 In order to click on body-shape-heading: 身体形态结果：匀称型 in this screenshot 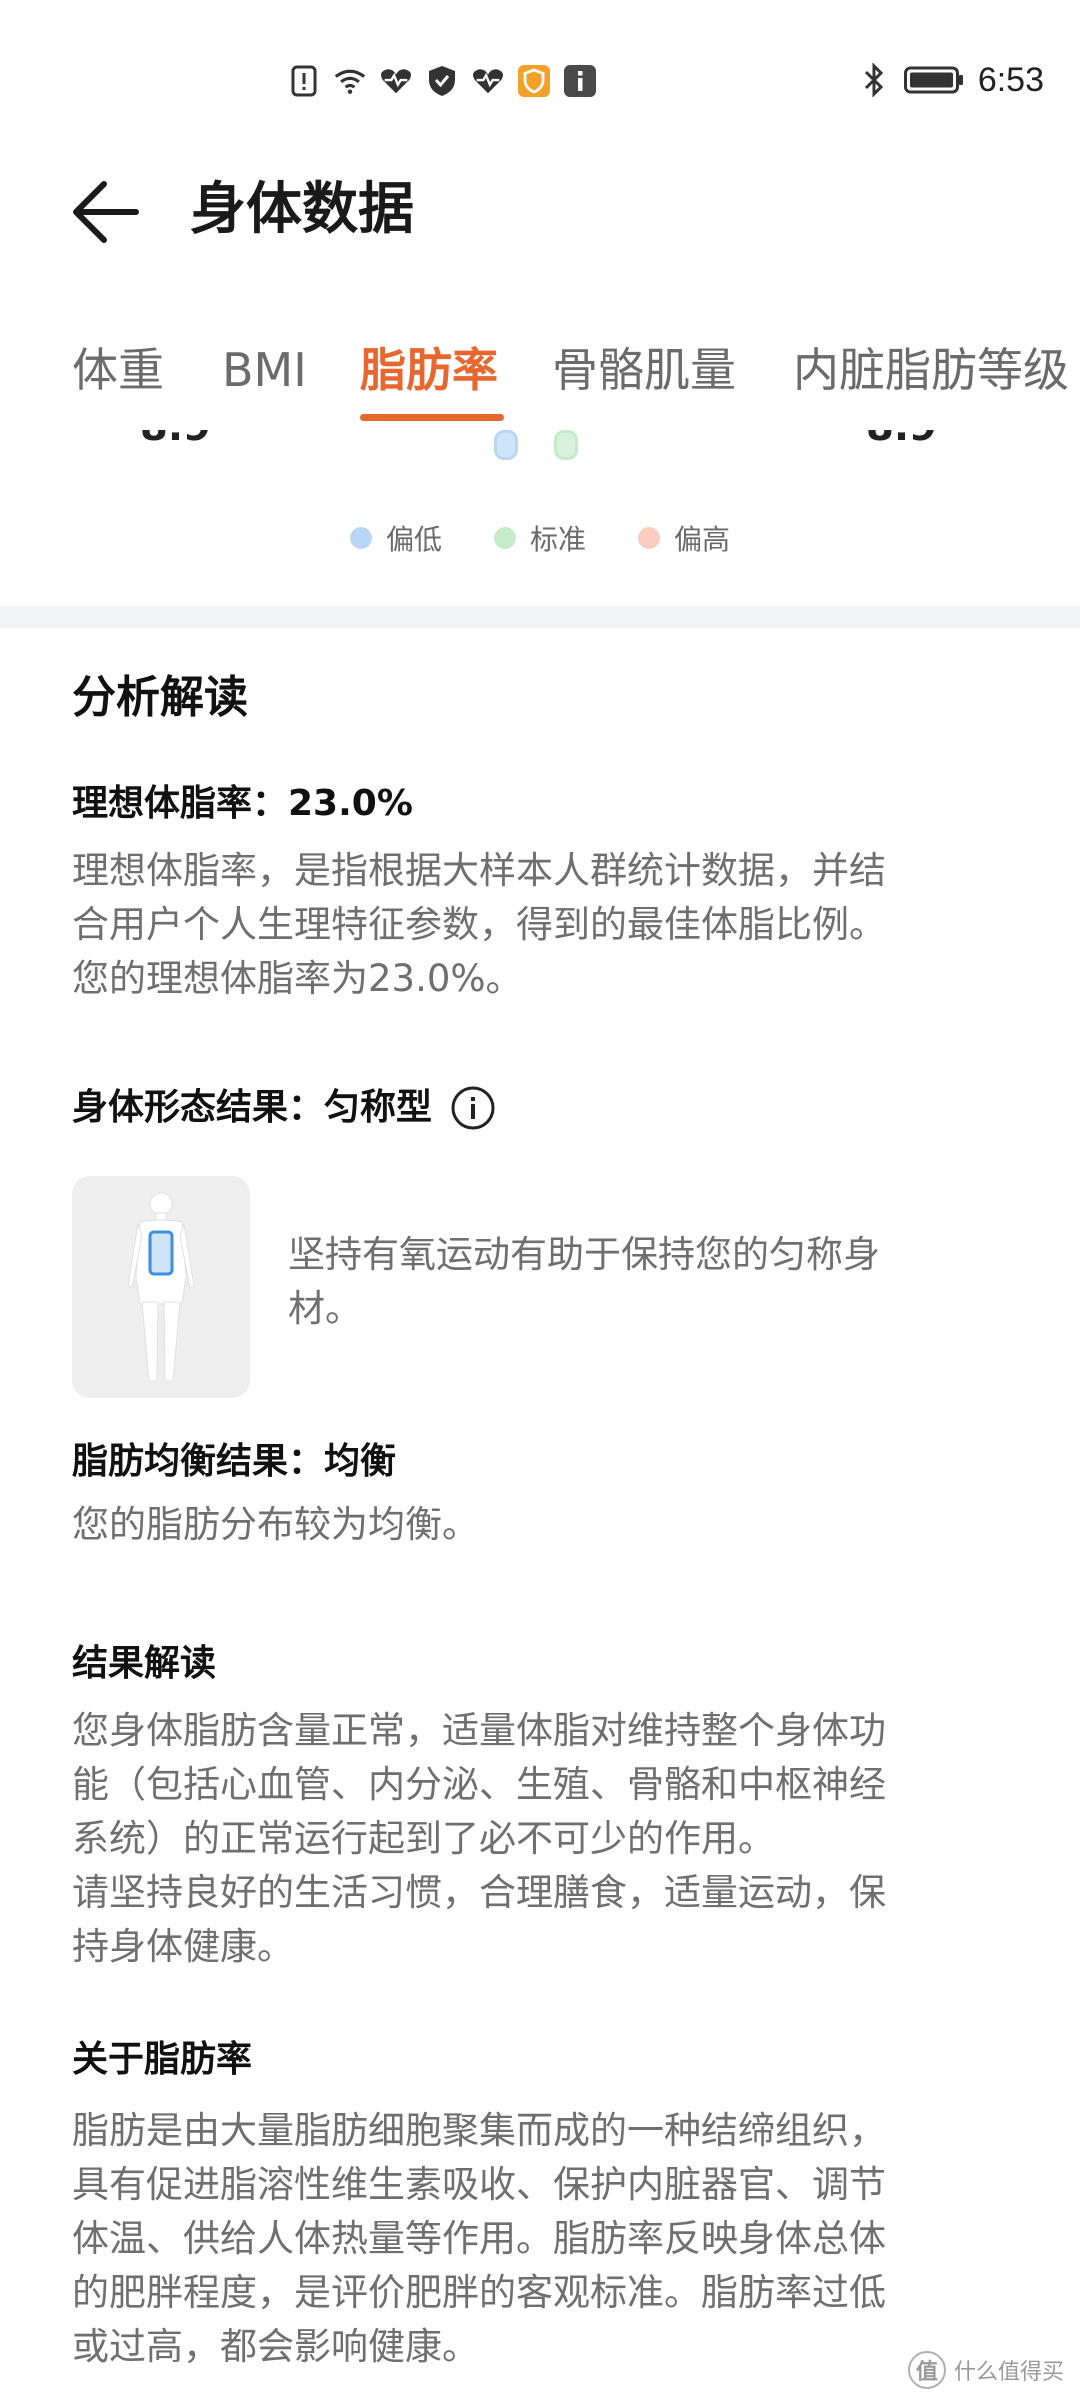, I will do `click(252, 1107)`.